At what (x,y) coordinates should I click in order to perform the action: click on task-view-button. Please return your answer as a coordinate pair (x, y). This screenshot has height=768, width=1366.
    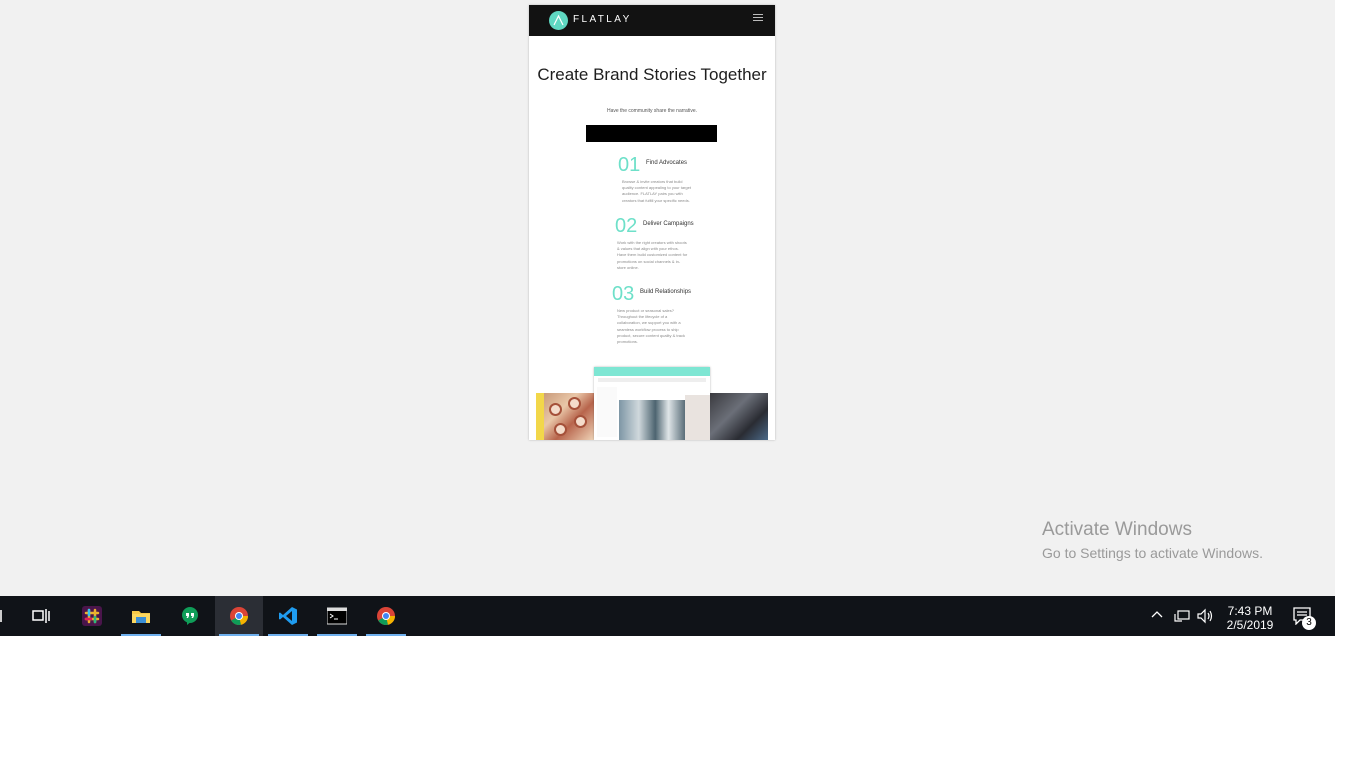
    Looking at the image, I should click on (41, 616).